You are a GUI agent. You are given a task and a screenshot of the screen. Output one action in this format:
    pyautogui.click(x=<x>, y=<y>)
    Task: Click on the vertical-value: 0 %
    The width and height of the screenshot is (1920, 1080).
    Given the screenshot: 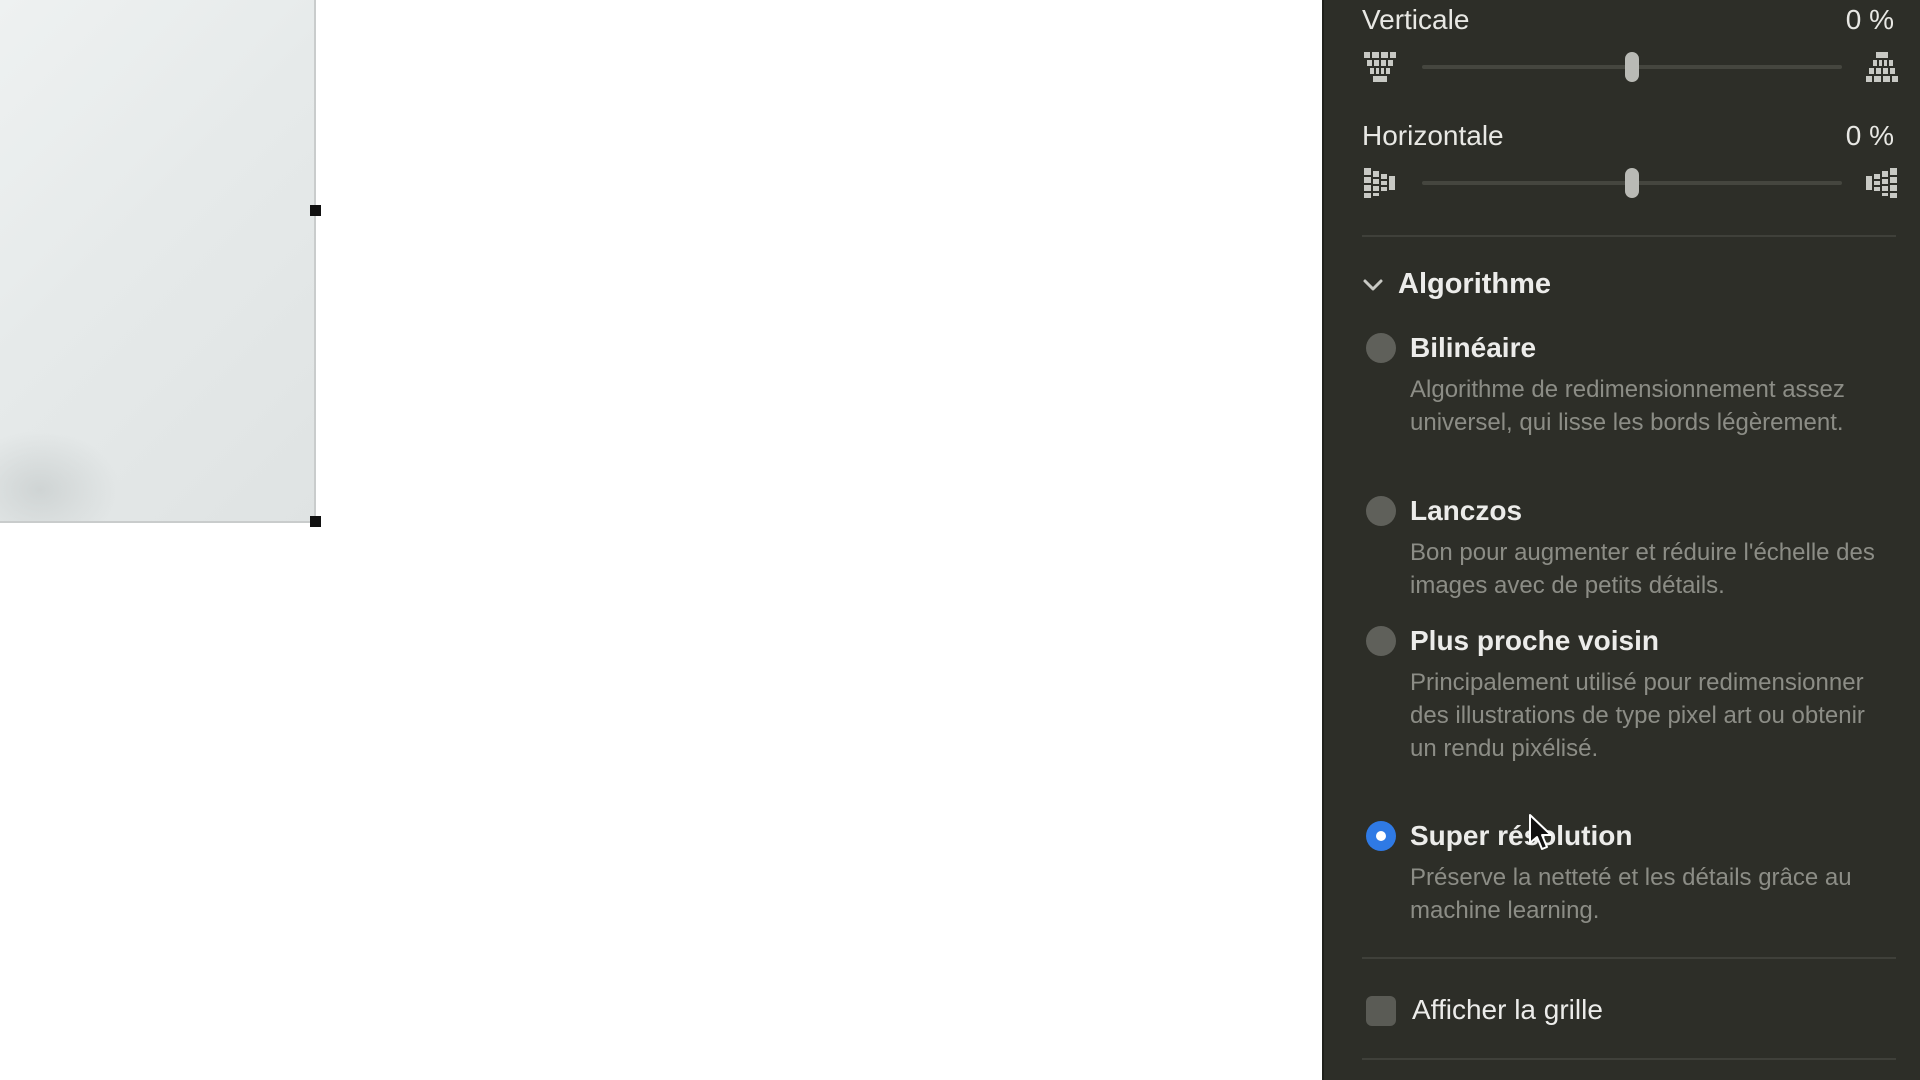 What is the action you would take?
    pyautogui.click(x=1869, y=19)
    